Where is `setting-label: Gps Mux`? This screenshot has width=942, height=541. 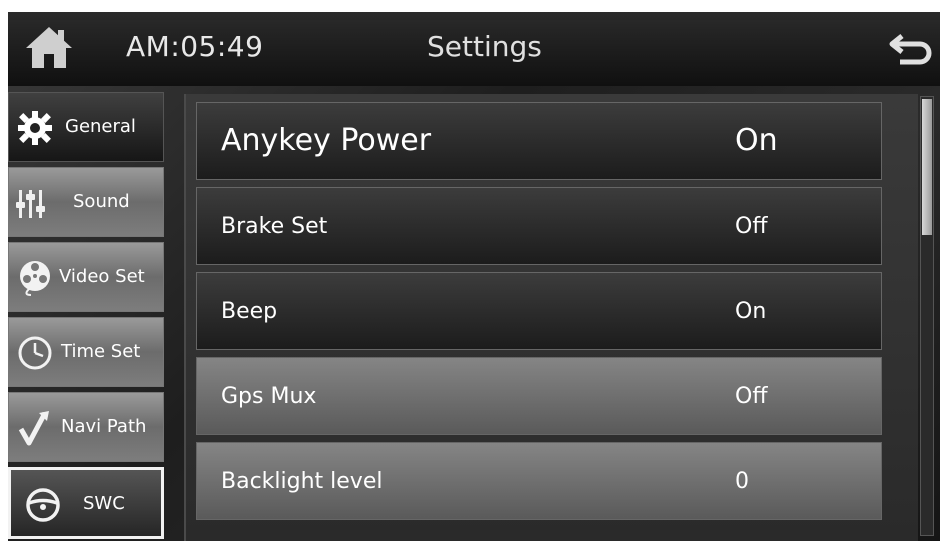
setting-label: Gps Mux is located at coordinates (269, 396).